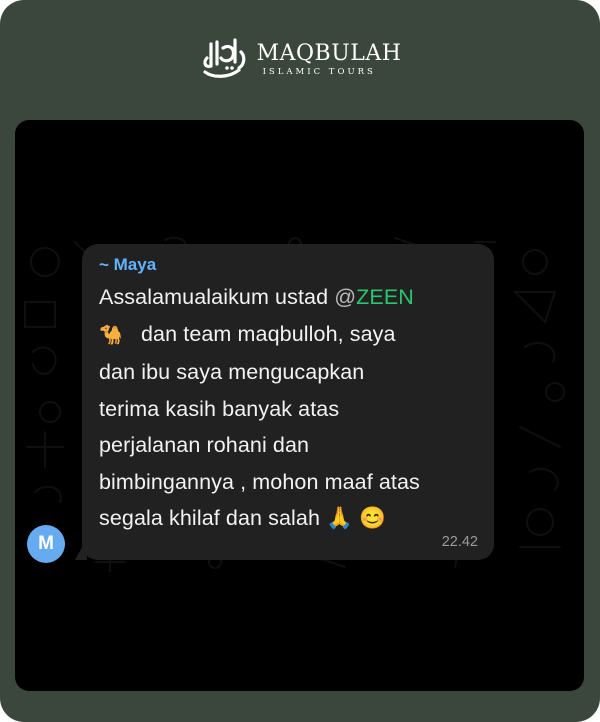  Describe the element at coordinates (385, 297) in the screenshot. I see `mention-name: ZEEN` at that location.